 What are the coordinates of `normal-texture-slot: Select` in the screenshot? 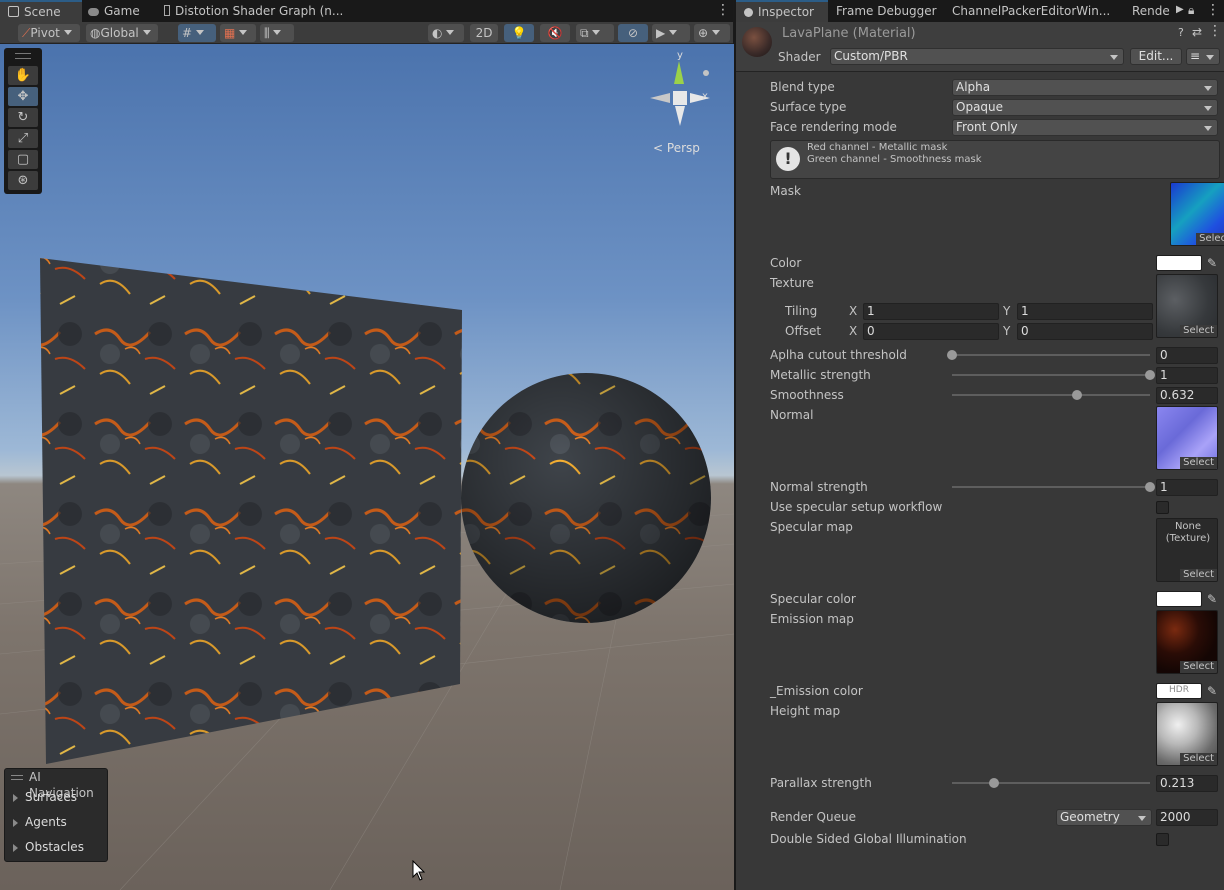 It's located at (1187, 438).